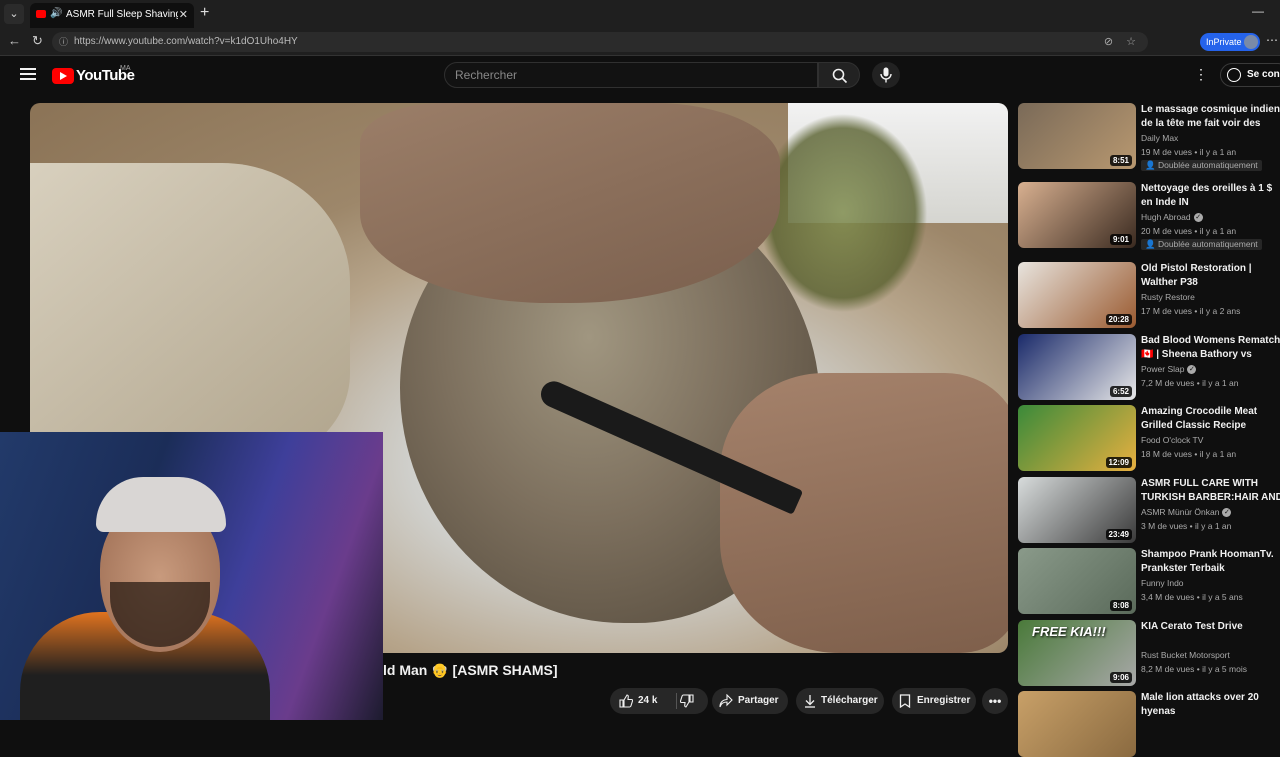  Describe the element at coordinates (1189, 454) in the screenshot. I see `views-and-age: 18 M de vues • il y a 1 an` at that location.